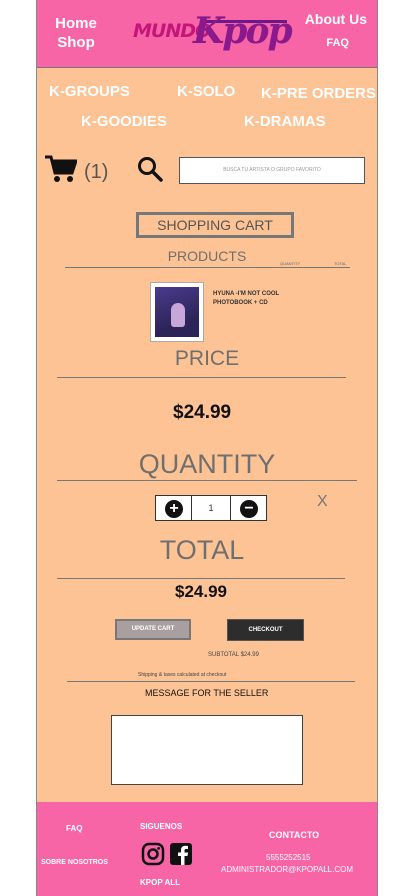 This screenshot has height=896, width=414. Describe the element at coordinates (178, 315) in the screenshot. I see `product-cover-figure` at that location.